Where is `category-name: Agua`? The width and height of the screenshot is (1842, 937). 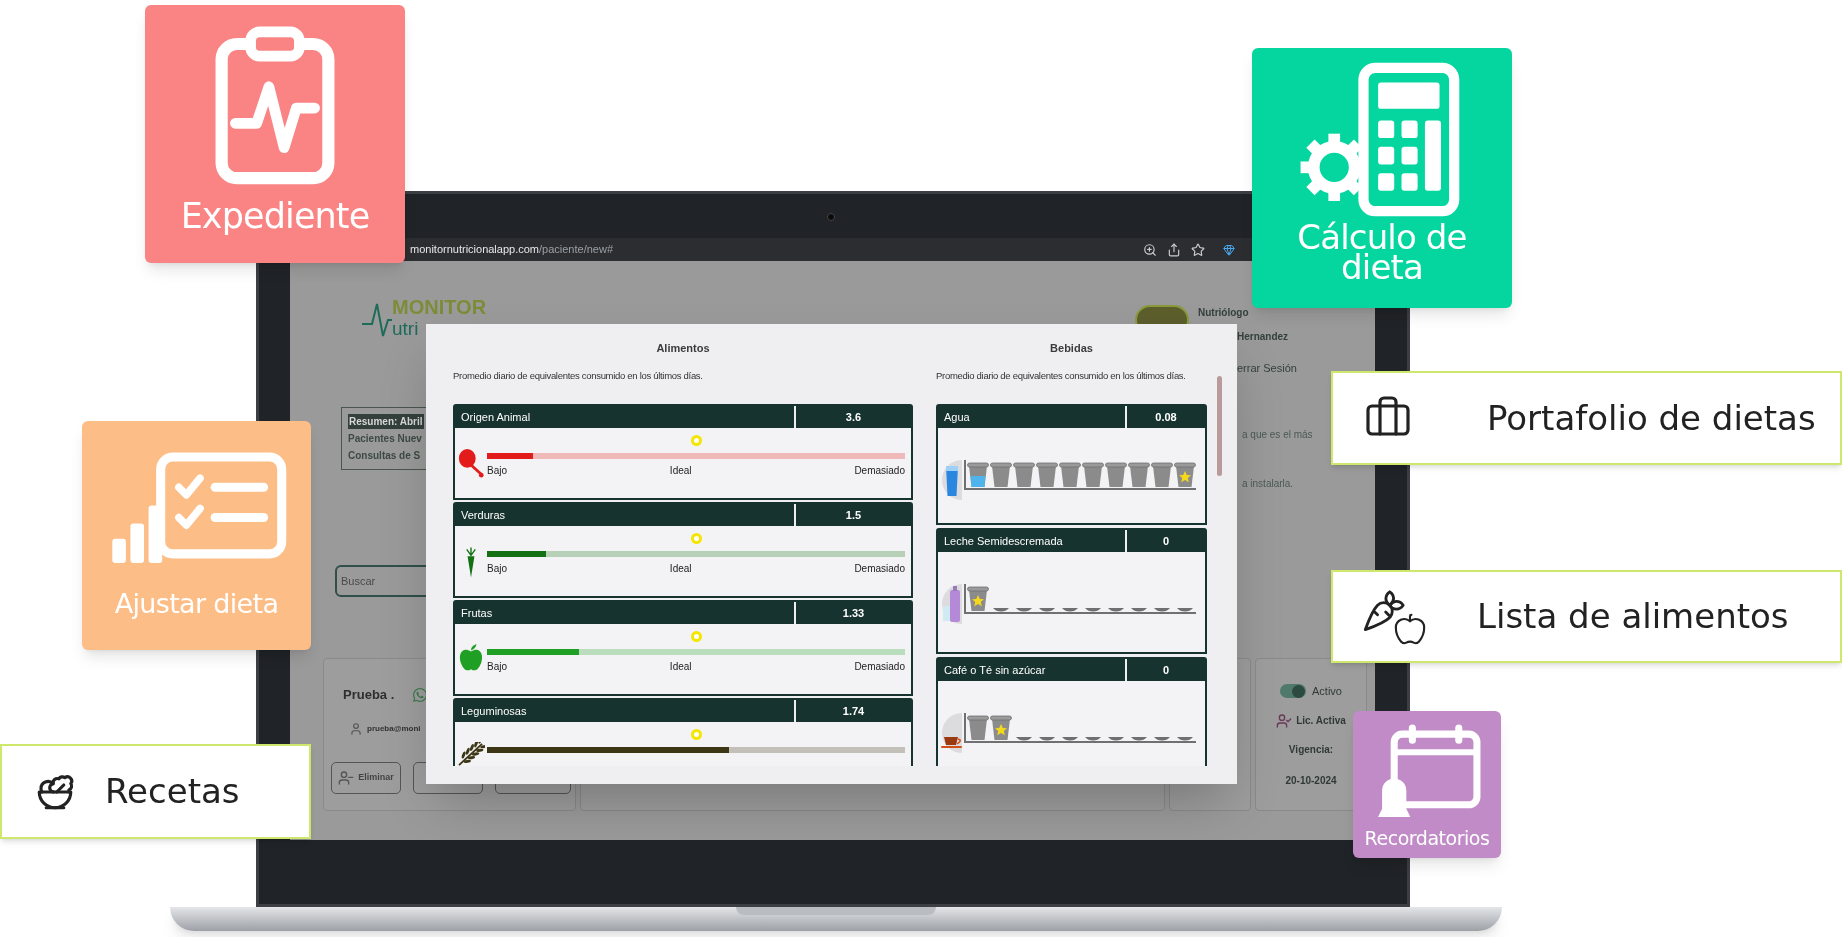
category-name: Agua is located at coordinates (1031, 417).